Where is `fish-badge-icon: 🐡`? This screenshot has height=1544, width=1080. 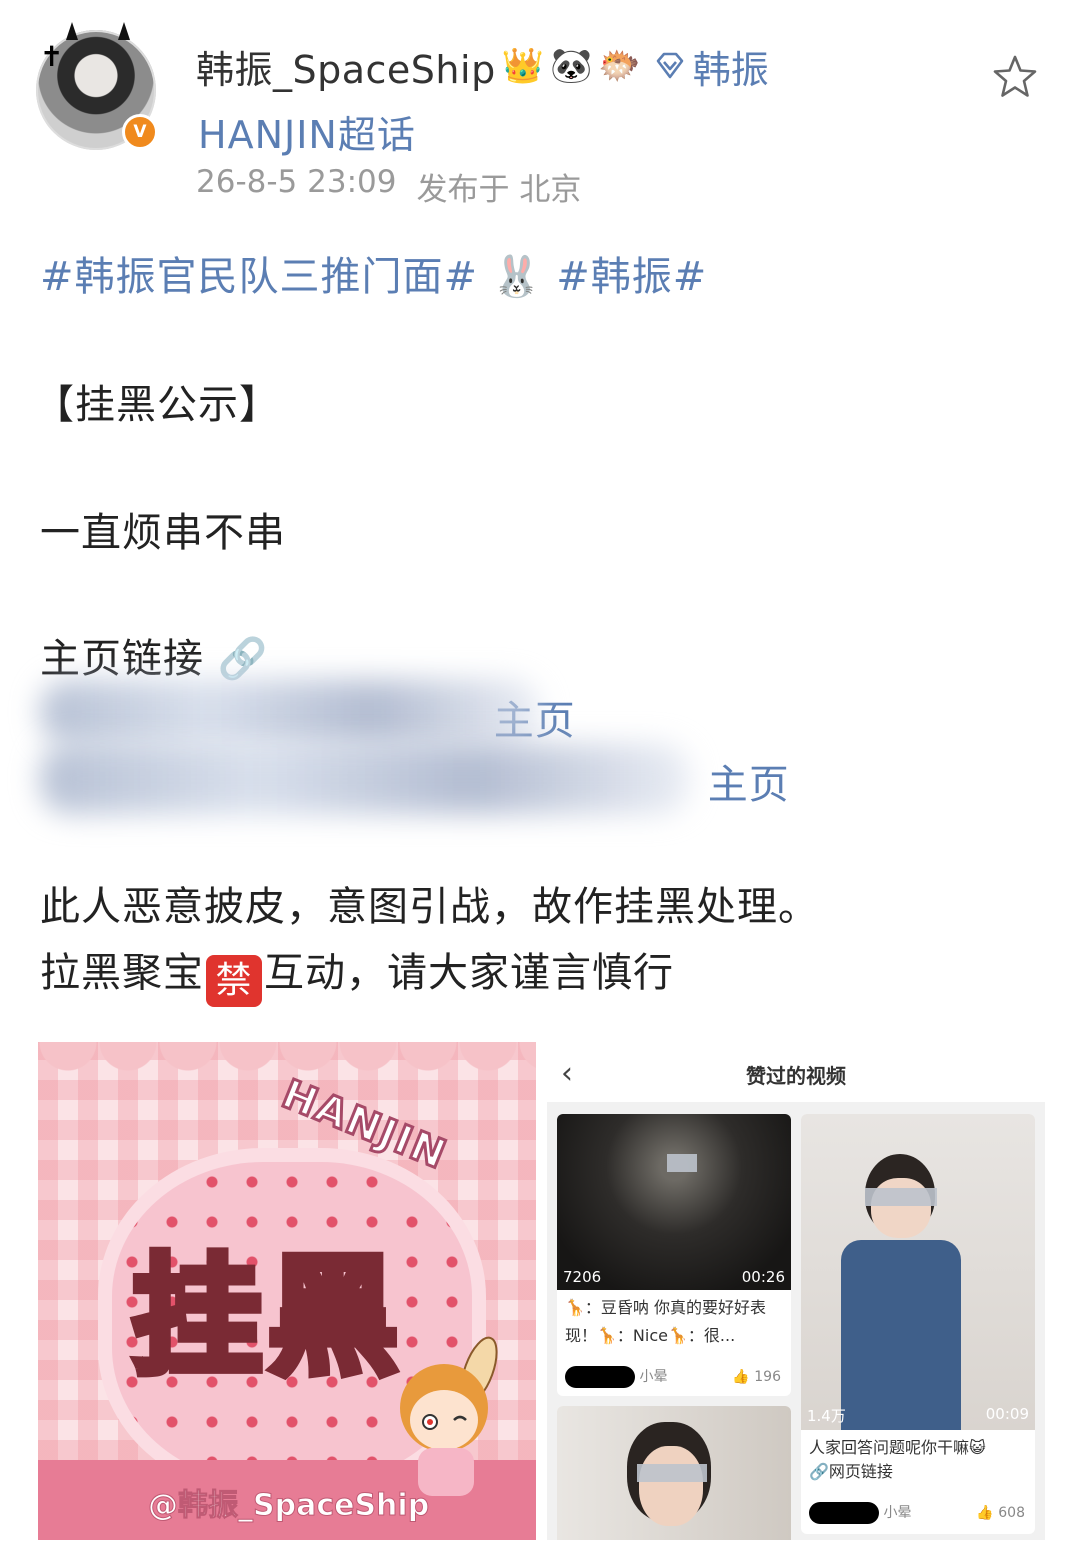 fish-badge-icon: 🐡 is located at coordinates (619, 66).